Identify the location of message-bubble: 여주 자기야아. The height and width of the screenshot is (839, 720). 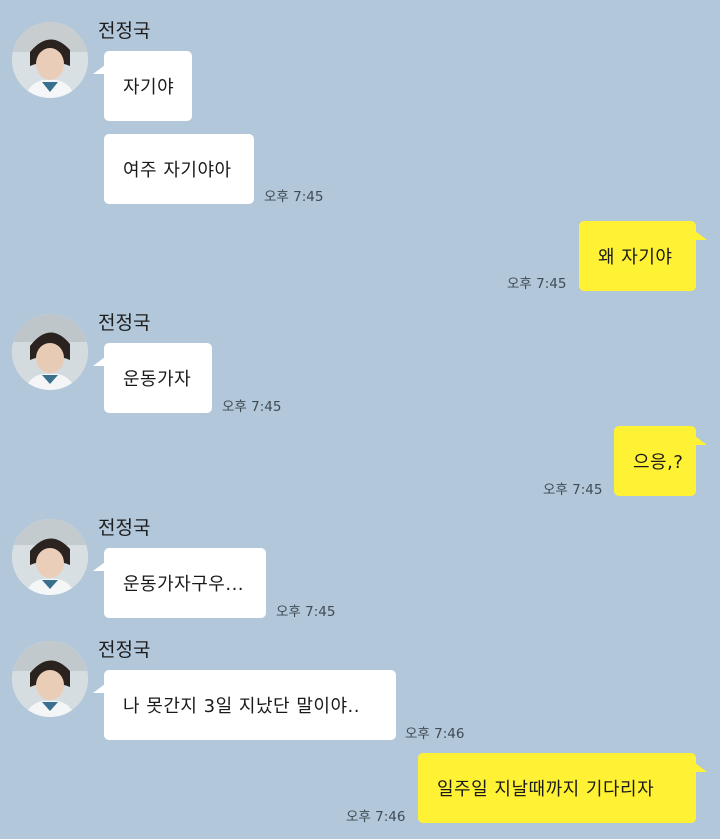
(179, 169).